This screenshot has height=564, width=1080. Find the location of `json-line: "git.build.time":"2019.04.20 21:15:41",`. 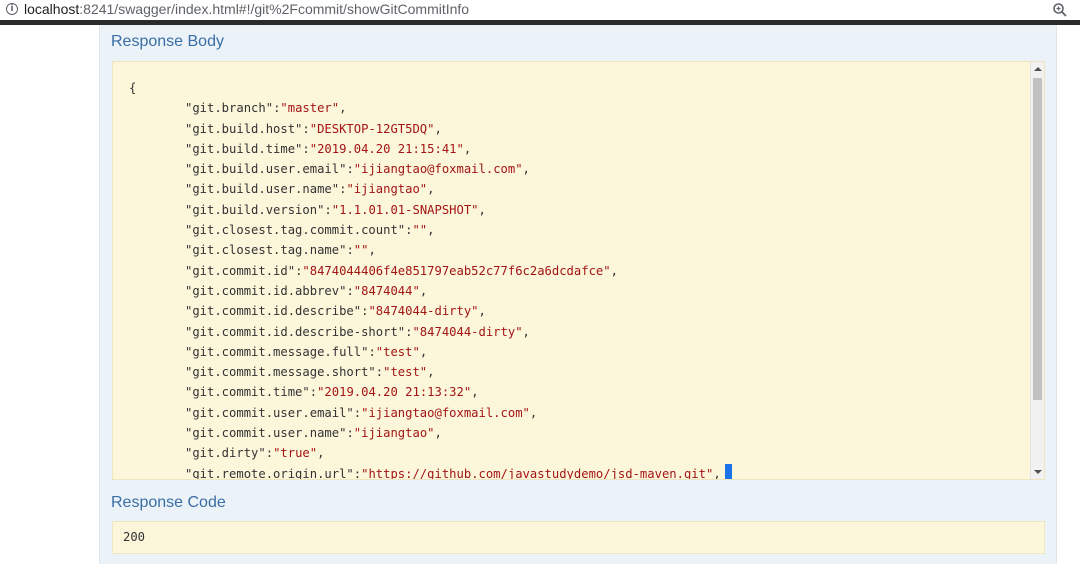

json-line: "git.build.time":"2019.04.20 21:15:41", is located at coordinates (430, 149).